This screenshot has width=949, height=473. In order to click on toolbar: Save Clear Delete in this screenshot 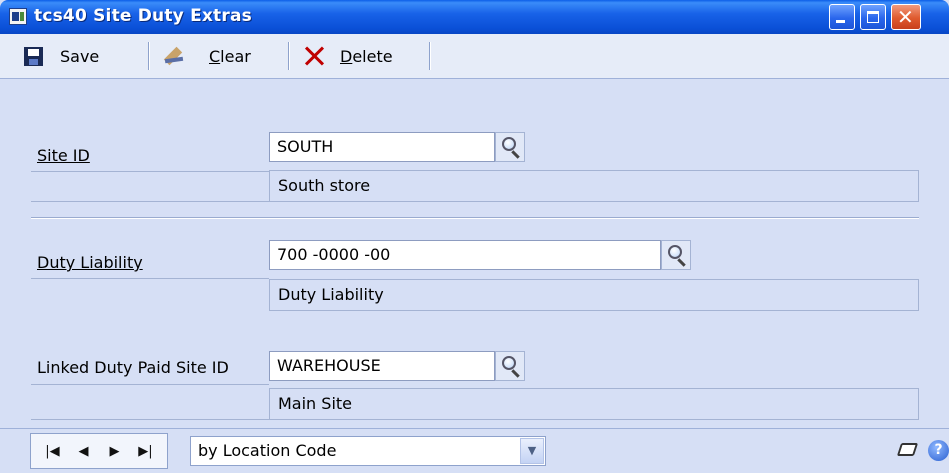, I will do `click(474, 56)`.